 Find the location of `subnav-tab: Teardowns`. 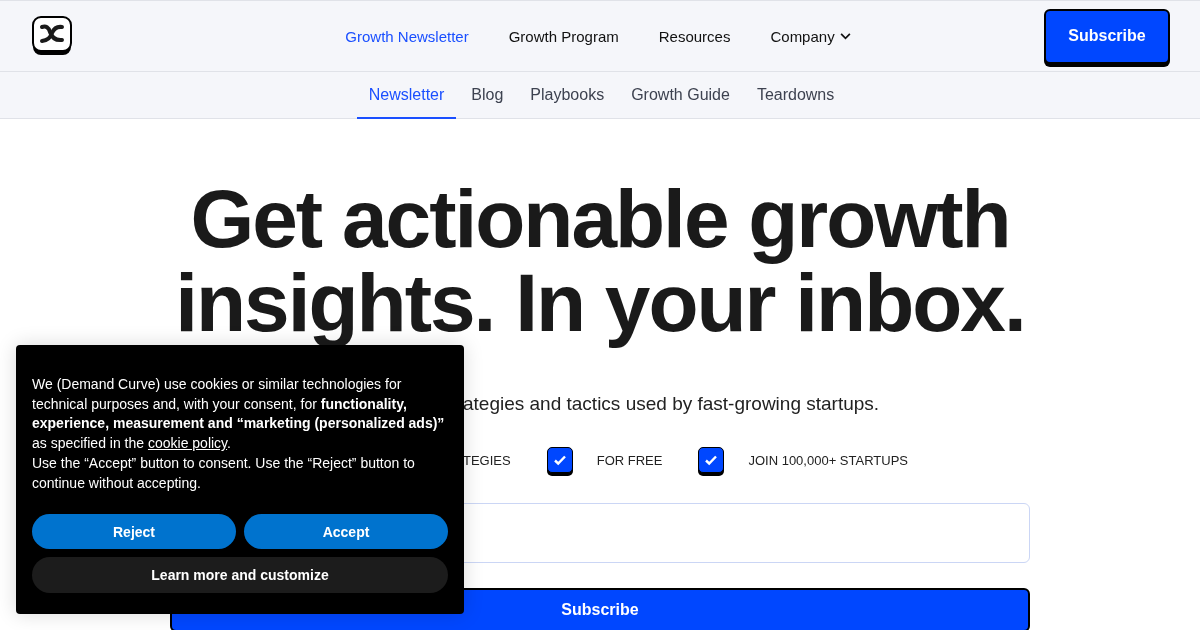

subnav-tab: Teardowns is located at coordinates (795, 95).